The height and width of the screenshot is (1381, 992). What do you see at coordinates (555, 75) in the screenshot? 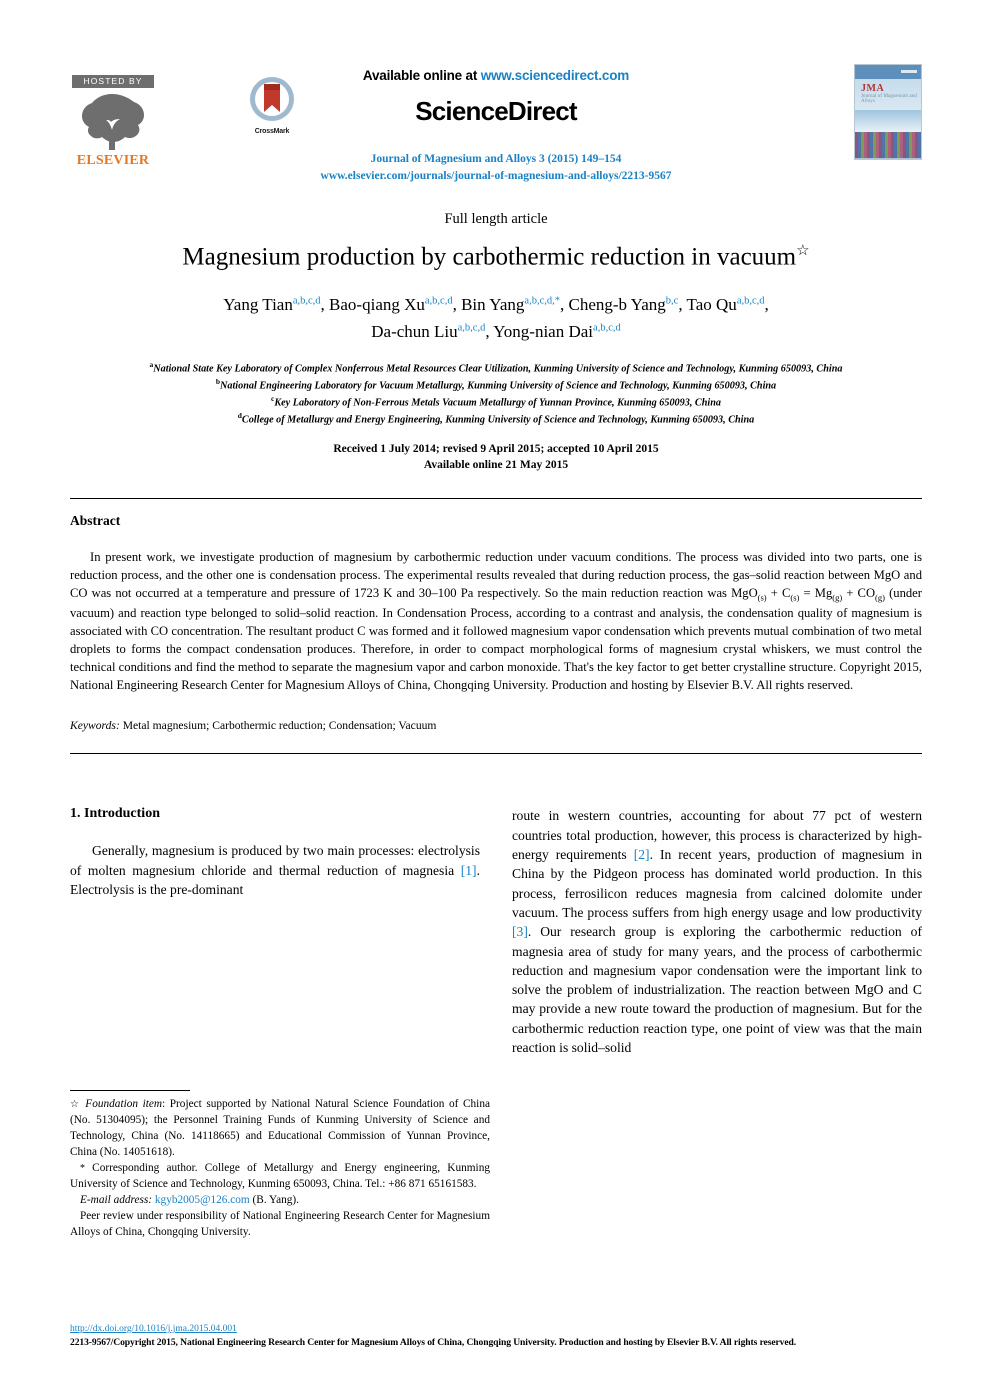
I see `sciencedirect-url-link: www.sciencedirect.com` at bounding box center [555, 75].